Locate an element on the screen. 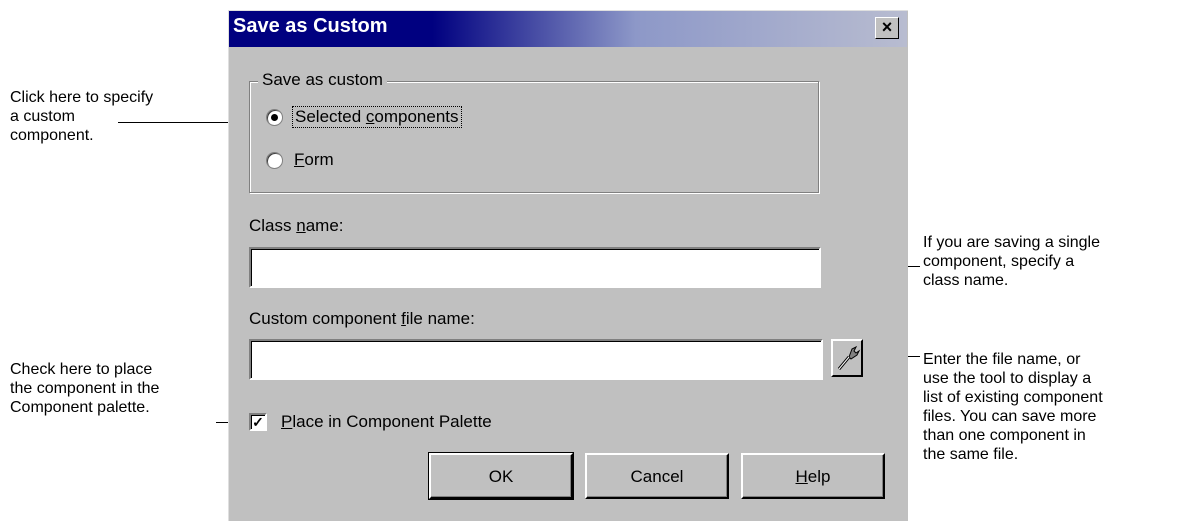  browse-button is located at coordinates (847, 358).